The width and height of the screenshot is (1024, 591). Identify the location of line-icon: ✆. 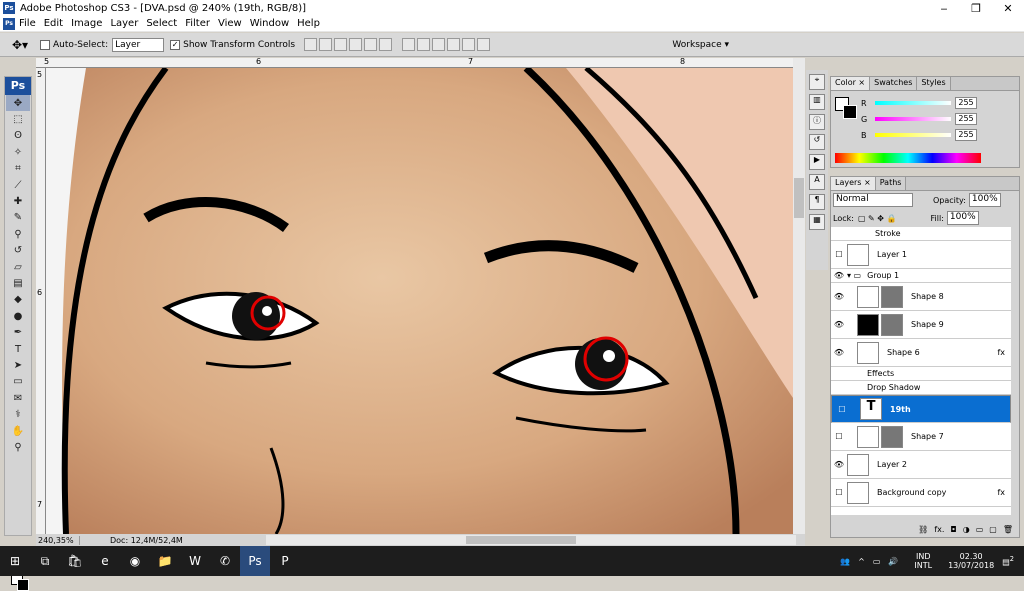
(225, 561).